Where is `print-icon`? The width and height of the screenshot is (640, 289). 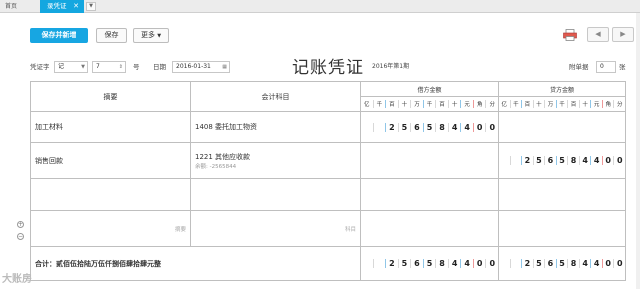
print-icon is located at coordinates (570, 35).